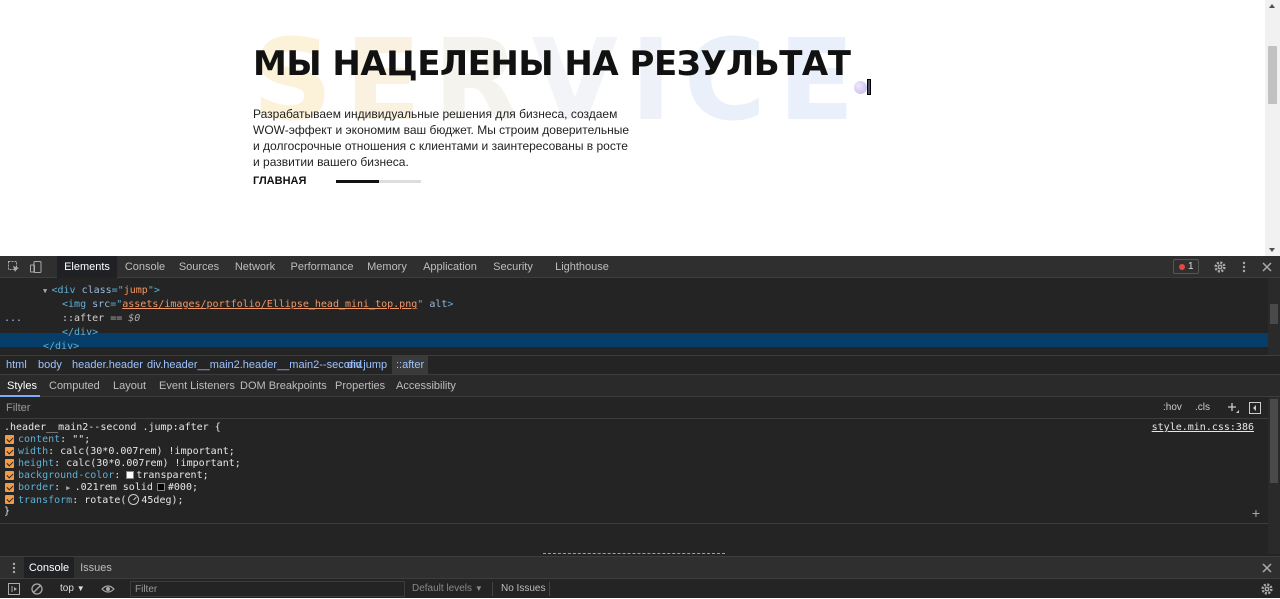 This screenshot has height=599, width=1280. I want to click on error-count: 1, so click(1191, 266).